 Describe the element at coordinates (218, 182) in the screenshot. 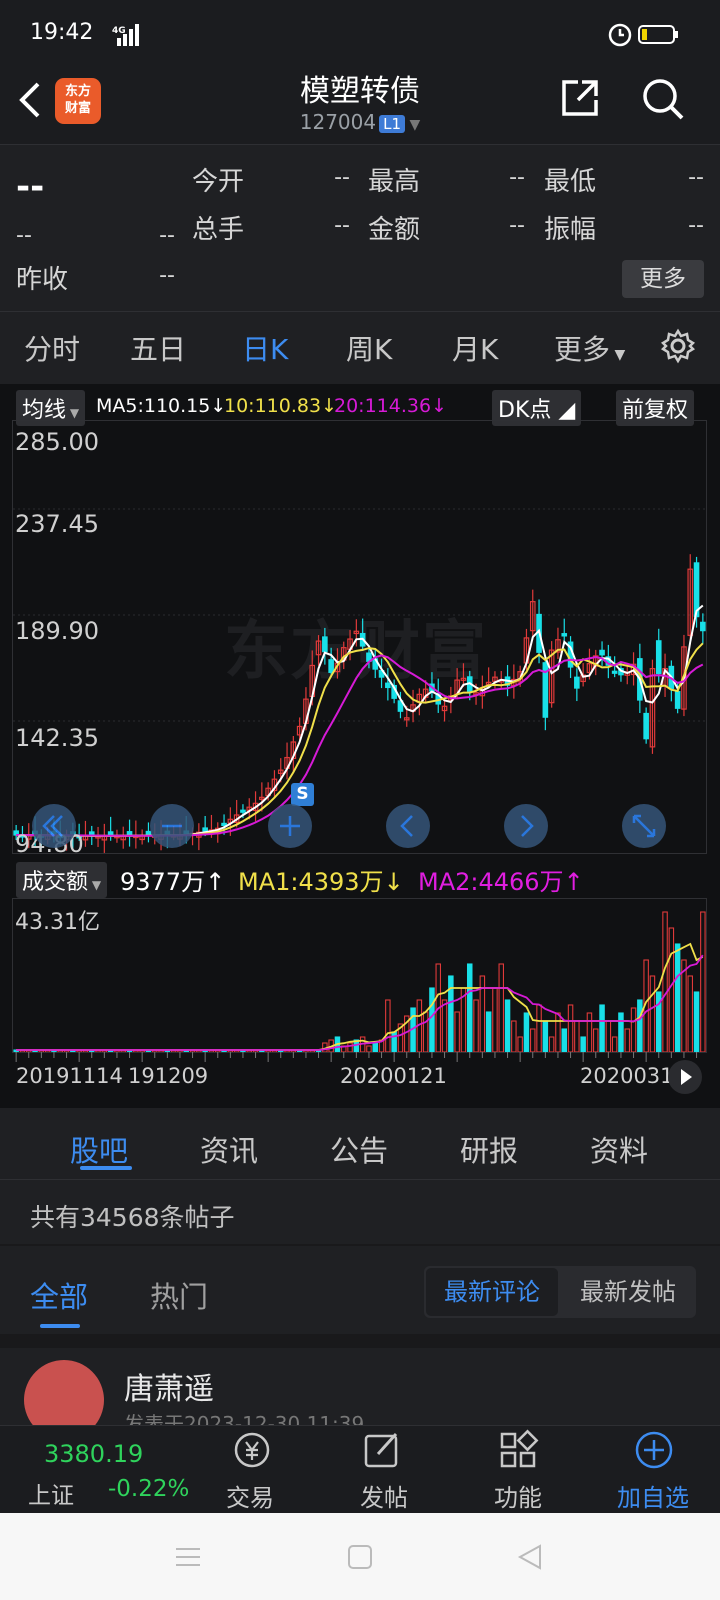

I see `open-label: 今开` at that location.